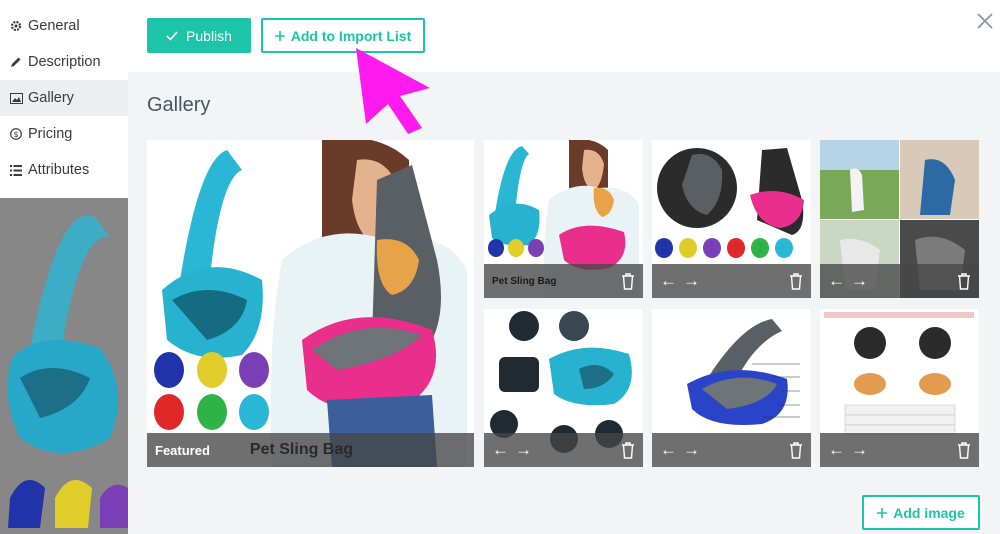  I want to click on sidebar-item-label: Gallery, so click(51, 98).